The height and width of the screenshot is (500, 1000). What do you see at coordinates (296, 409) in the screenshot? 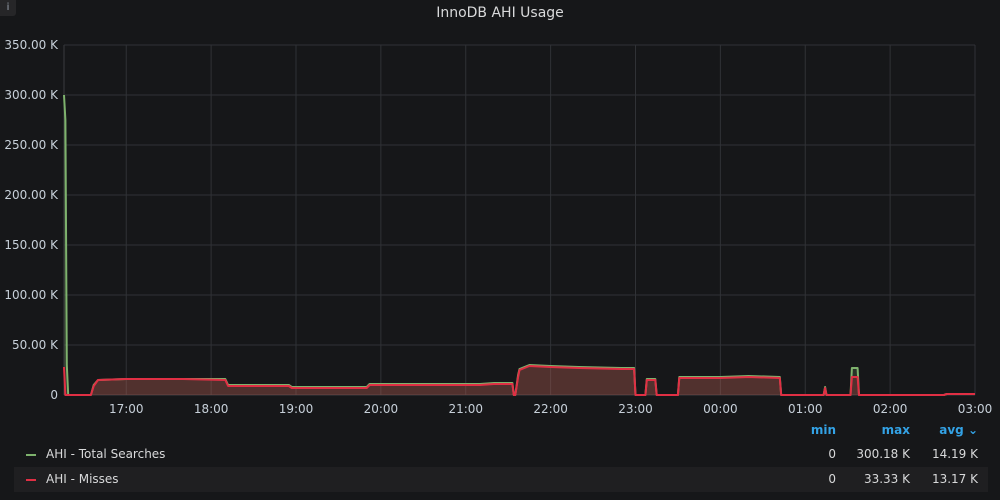
I see `x-tick-label: 19:00` at bounding box center [296, 409].